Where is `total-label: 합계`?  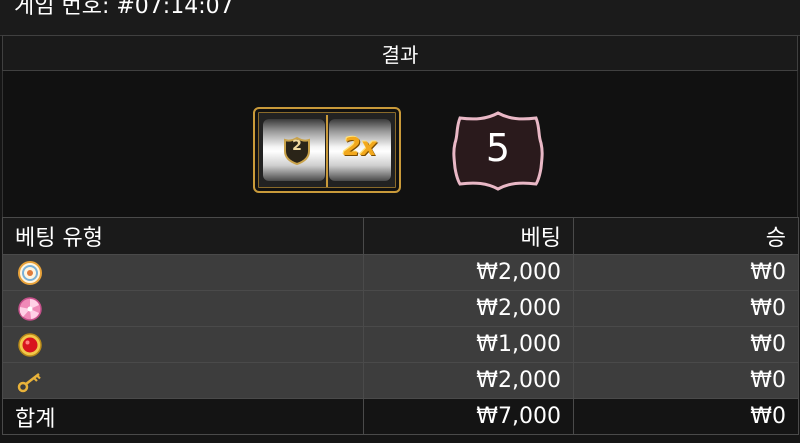 total-label: 합계 is located at coordinates (183, 416).